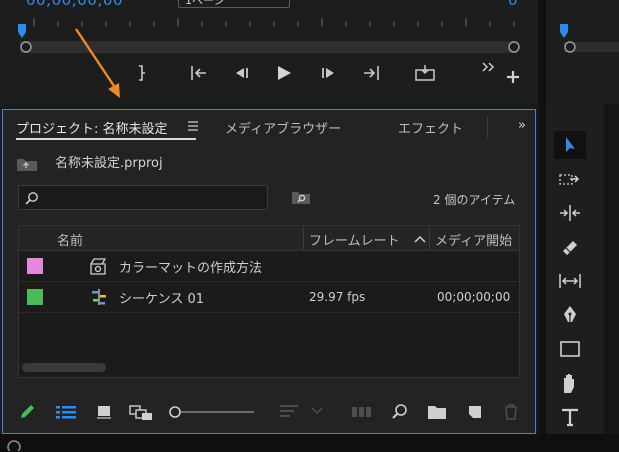 This screenshot has width=619, height=452. I want to click on ripple-edit-tool-icon, so click(570, 213).